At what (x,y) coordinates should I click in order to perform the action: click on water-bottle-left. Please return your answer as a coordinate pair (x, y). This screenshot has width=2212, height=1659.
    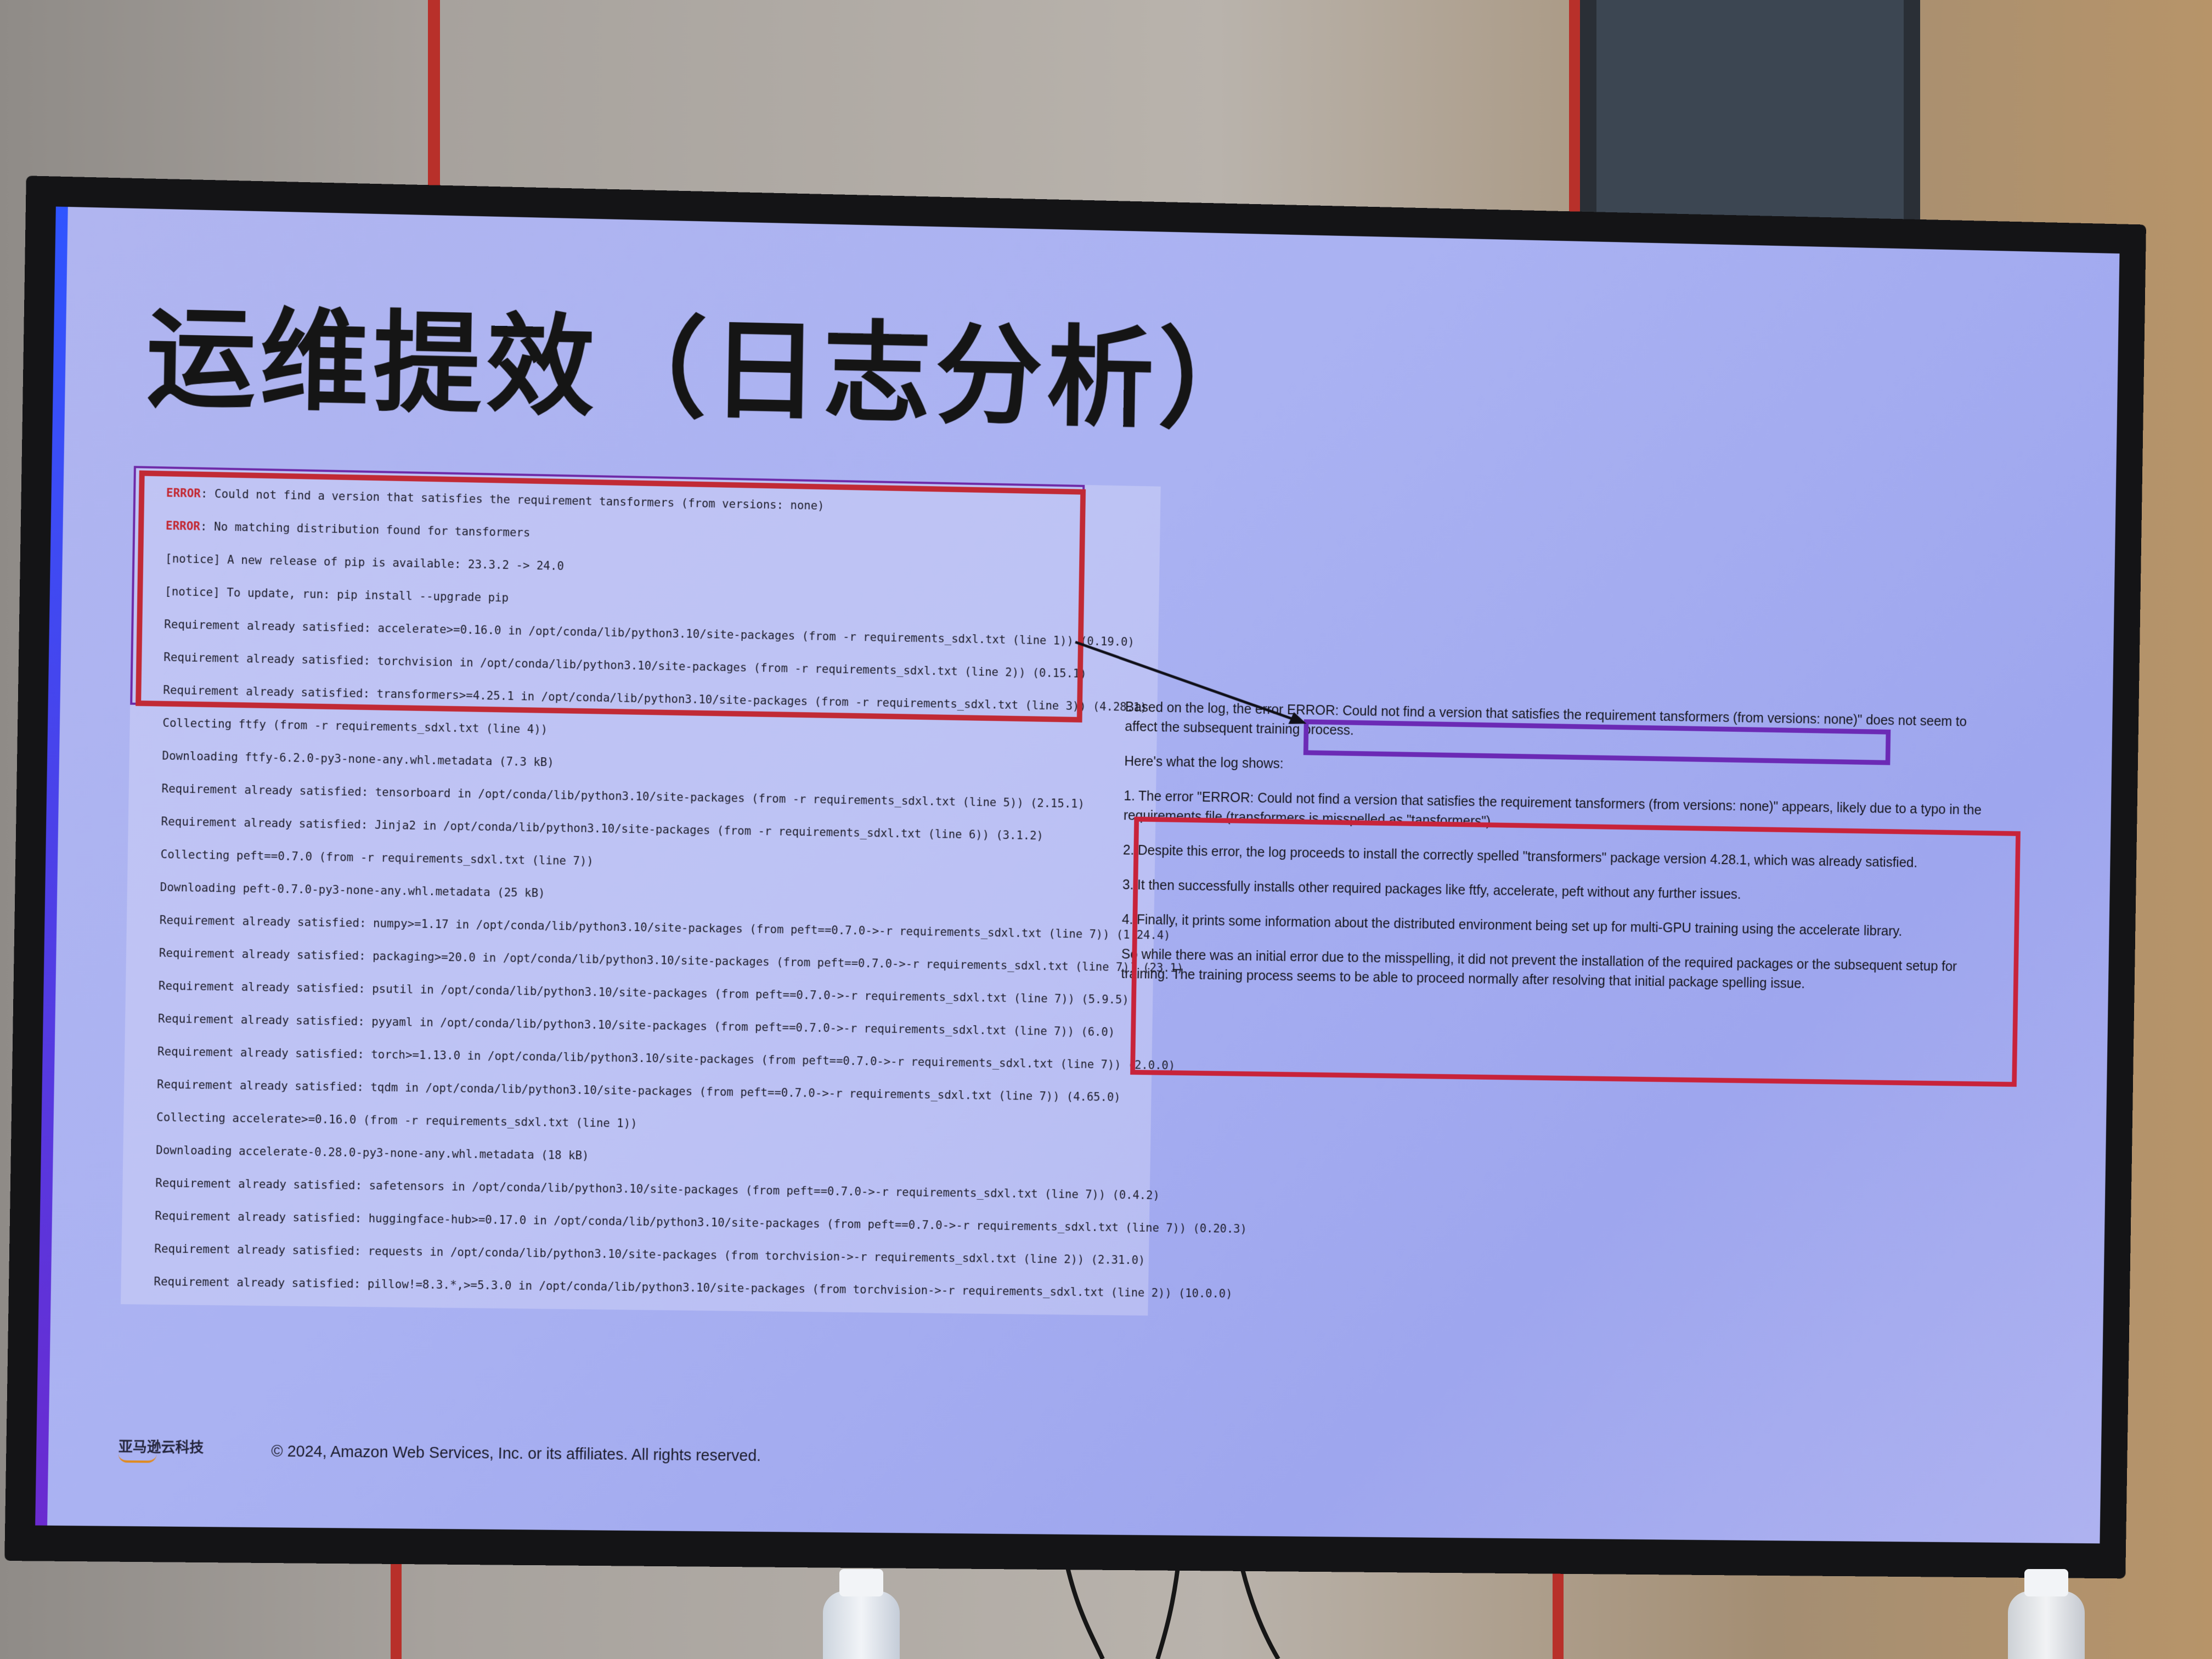
    Looking at the image, I should click on (861, 1614).